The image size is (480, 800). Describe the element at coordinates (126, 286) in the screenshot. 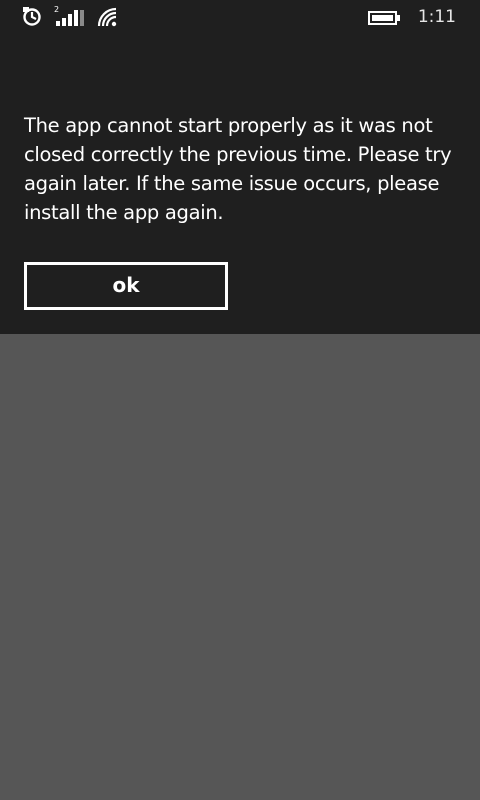

I see `ok-button: ok` at that location.